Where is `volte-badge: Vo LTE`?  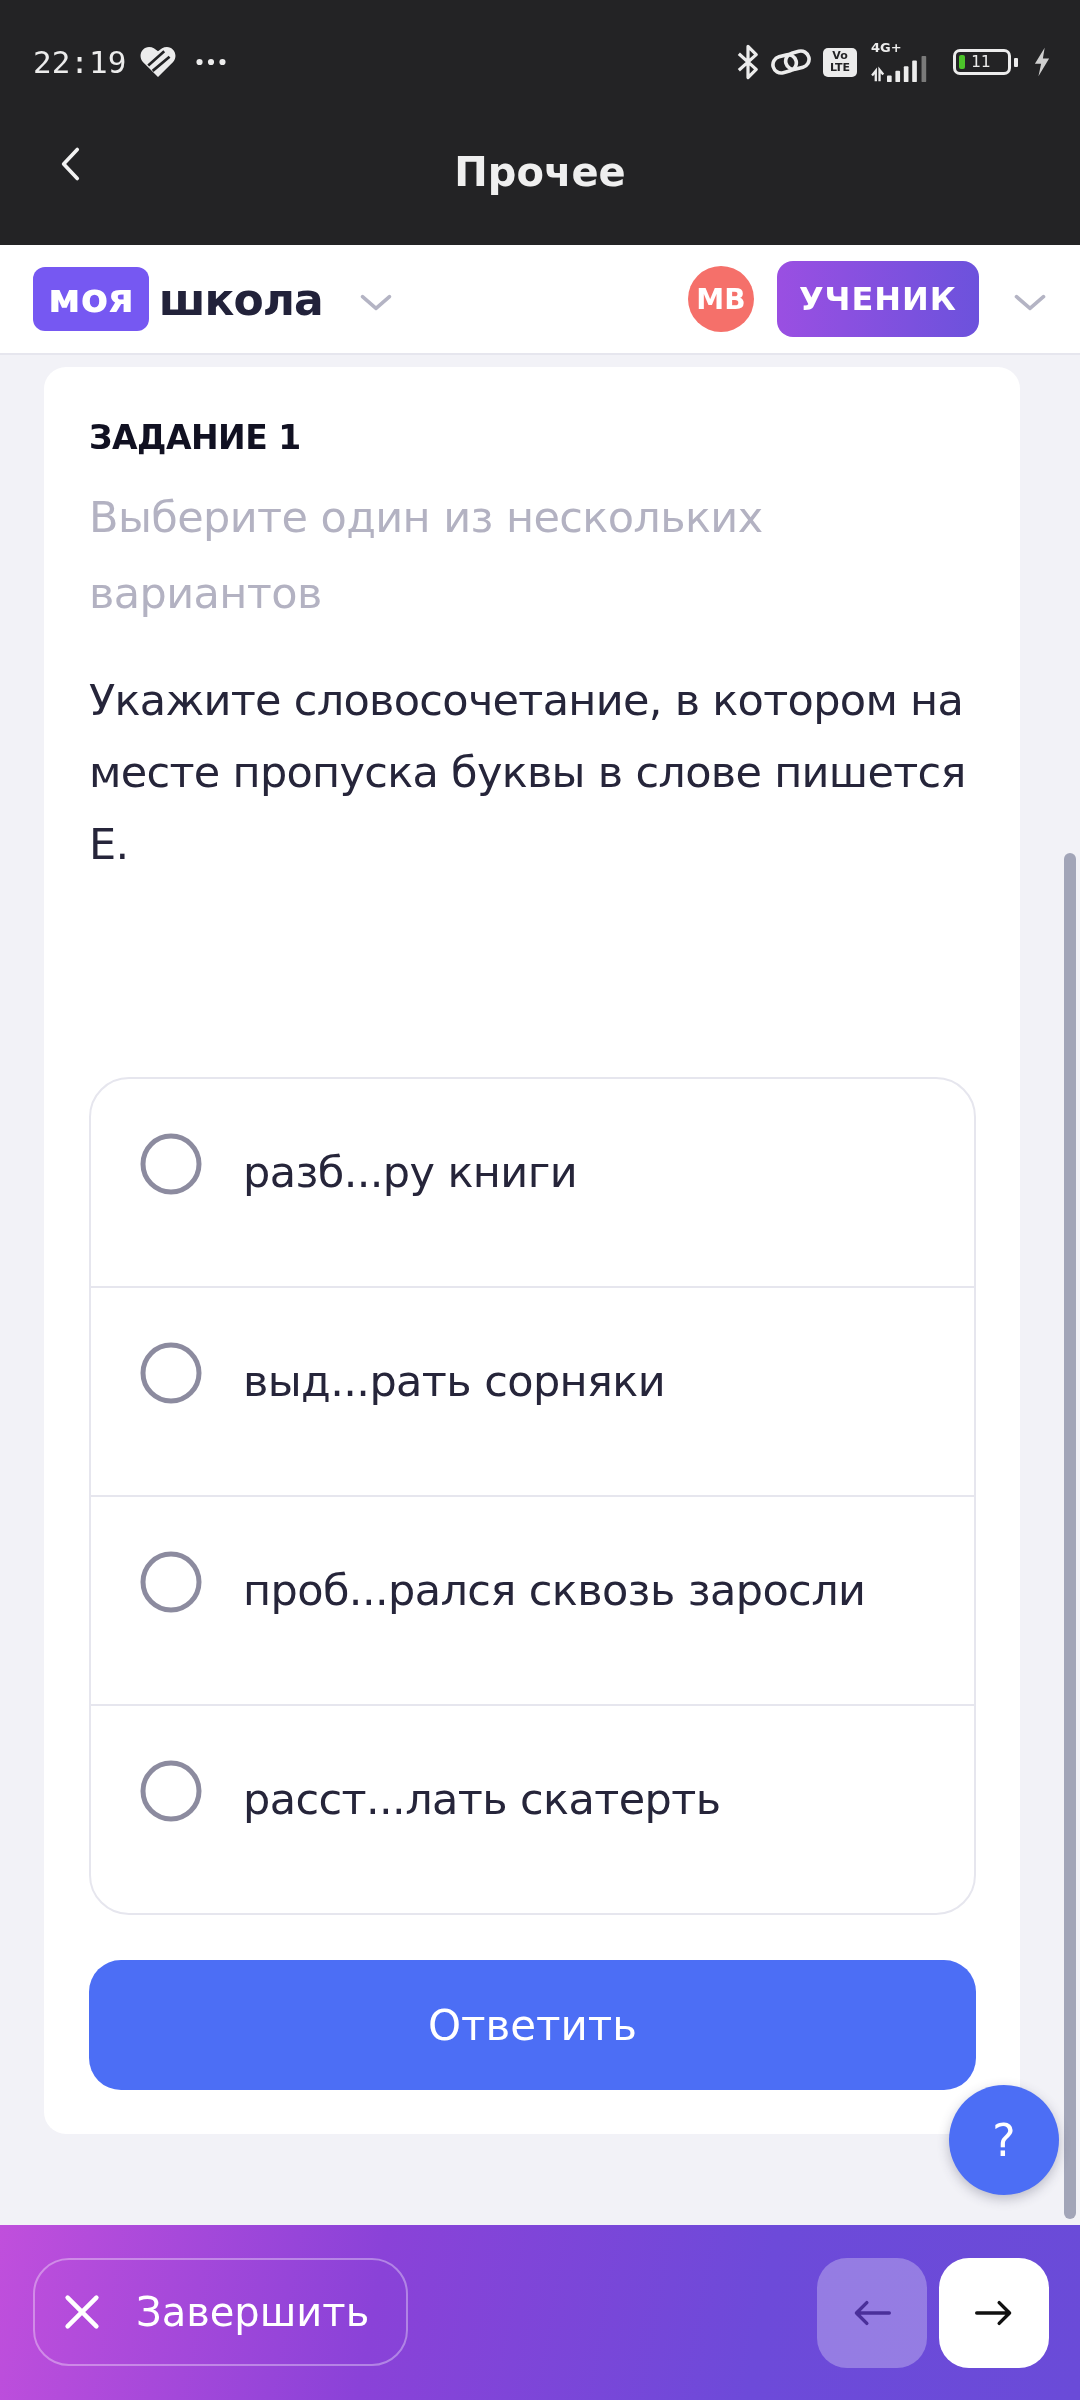
volte-badge: Vo LTE is located at coordinates (840, 62).